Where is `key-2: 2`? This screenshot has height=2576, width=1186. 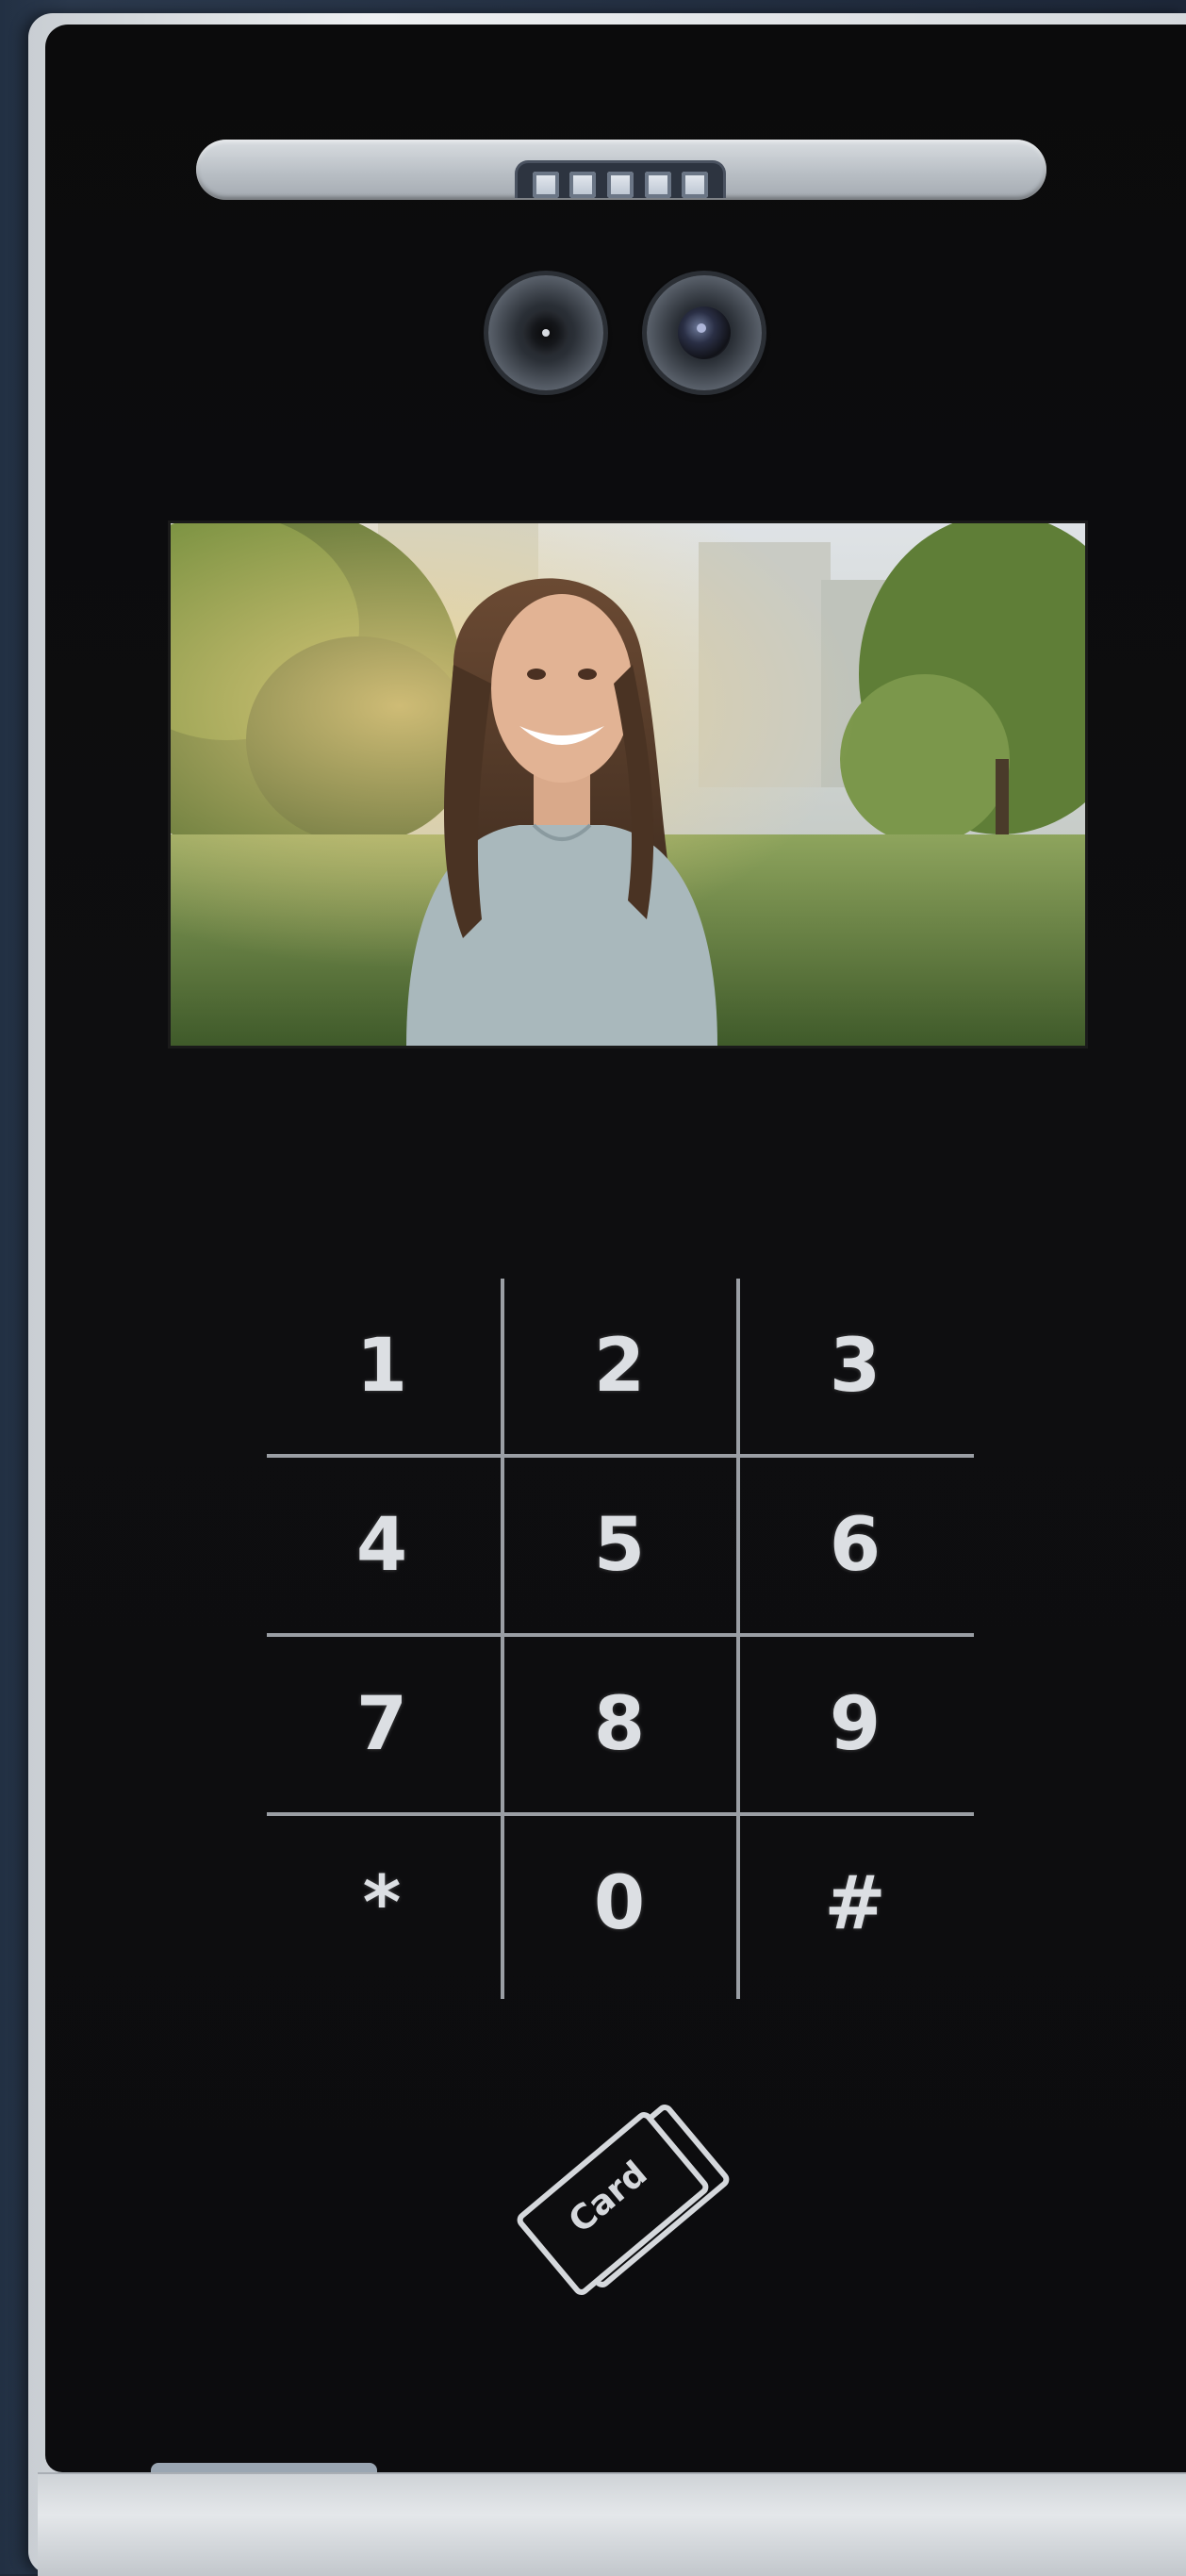
key-2: 2 is located at coordinates (620, 1366).